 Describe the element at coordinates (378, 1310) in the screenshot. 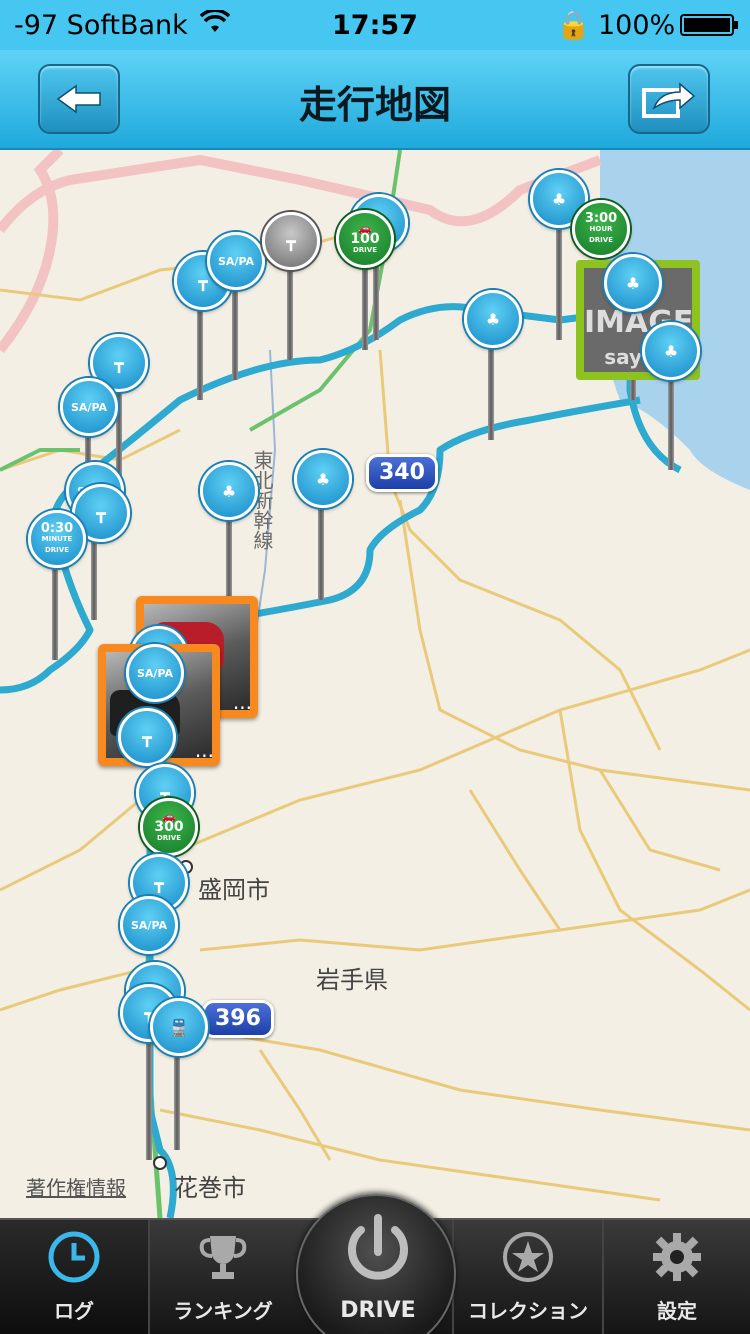

I see `drive-button-label: DRIVE` at that location.